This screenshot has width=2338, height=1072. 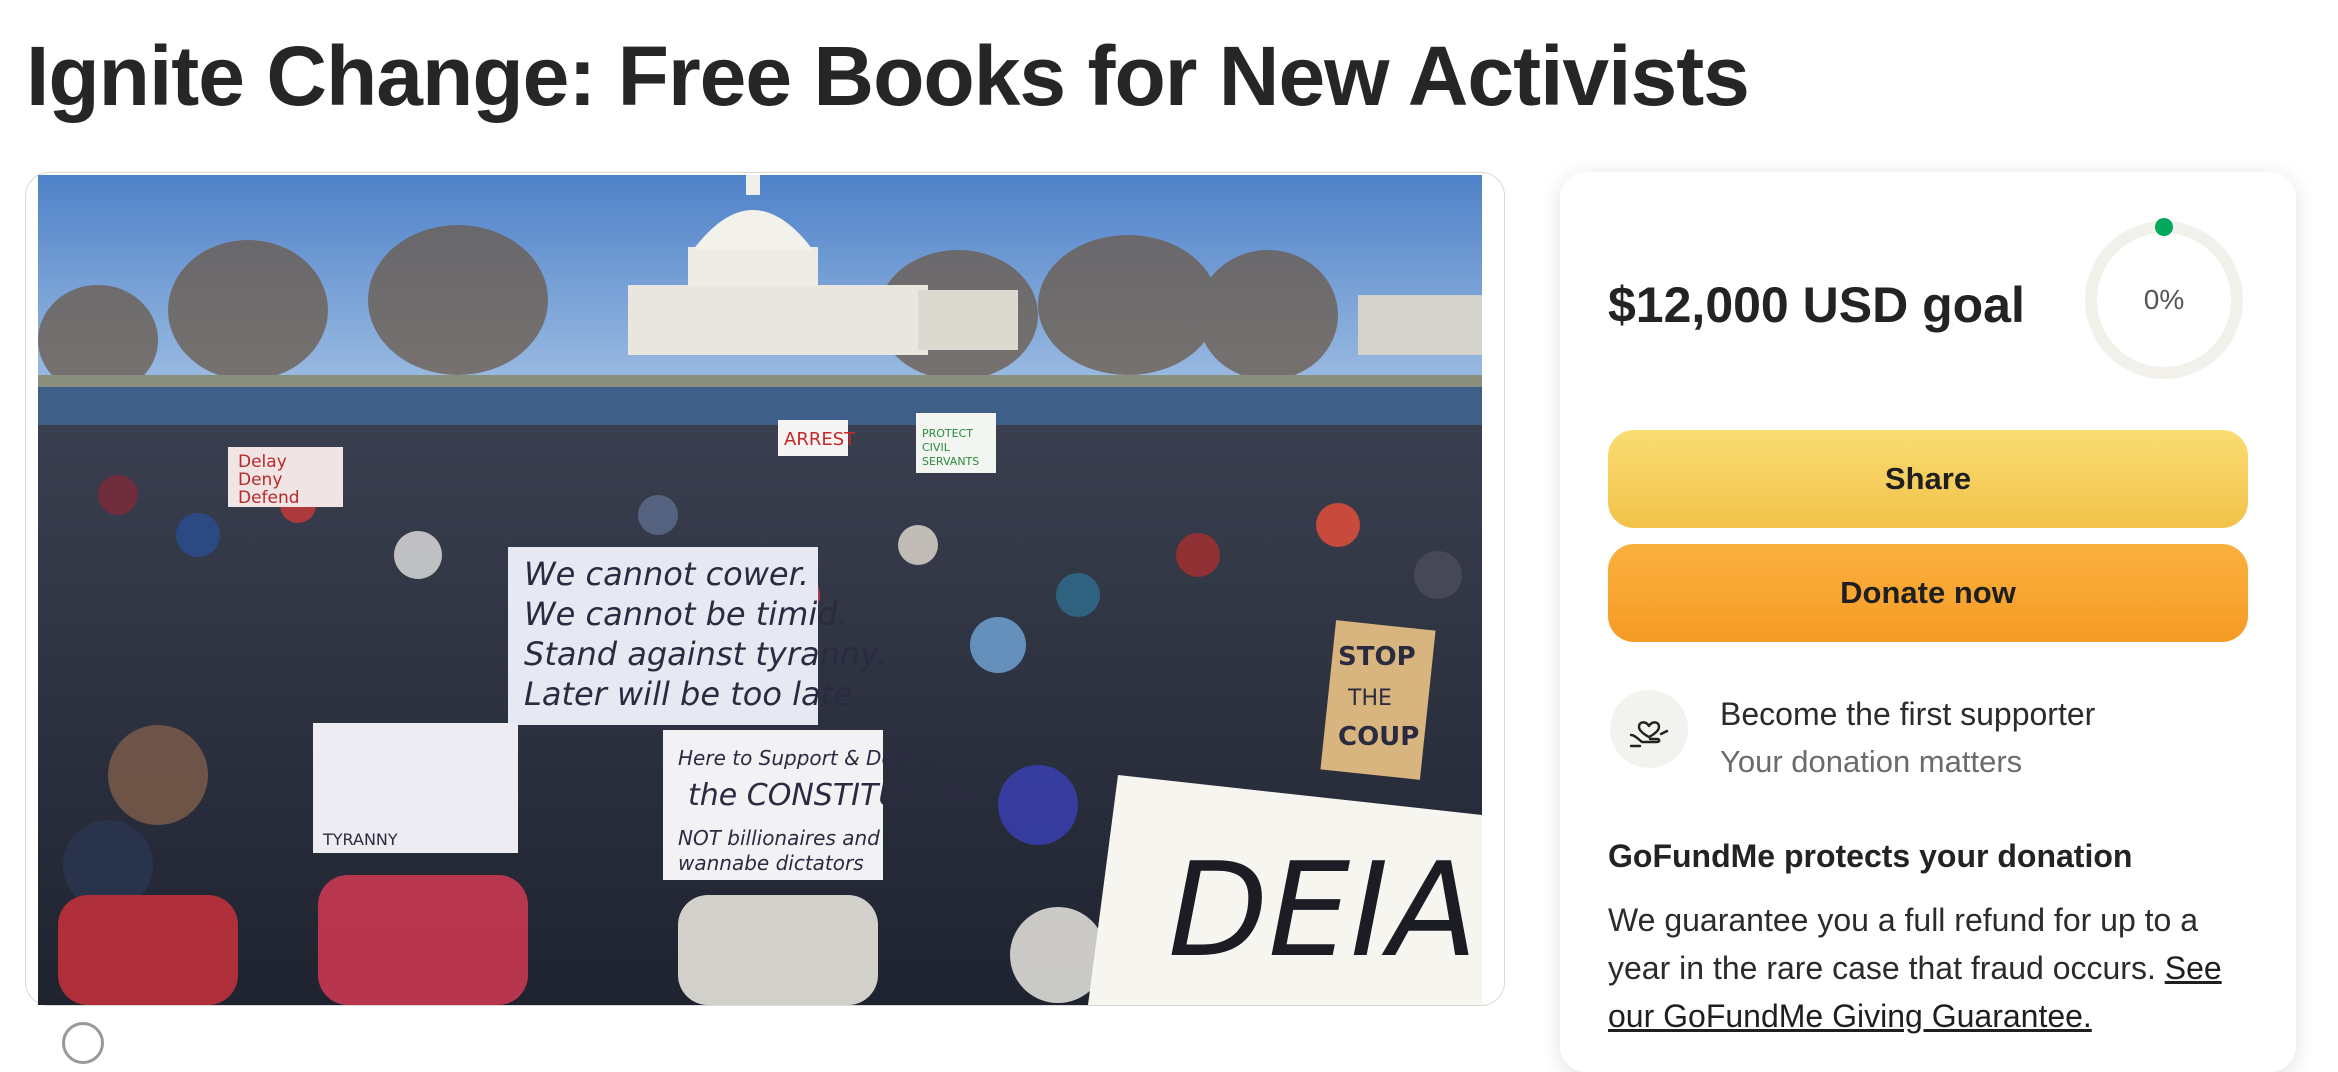 What do you see at coordinates (686, 614) in the screenshot?
I see `svg-text: We cannot be timid.` at bounding box center [686, 614].